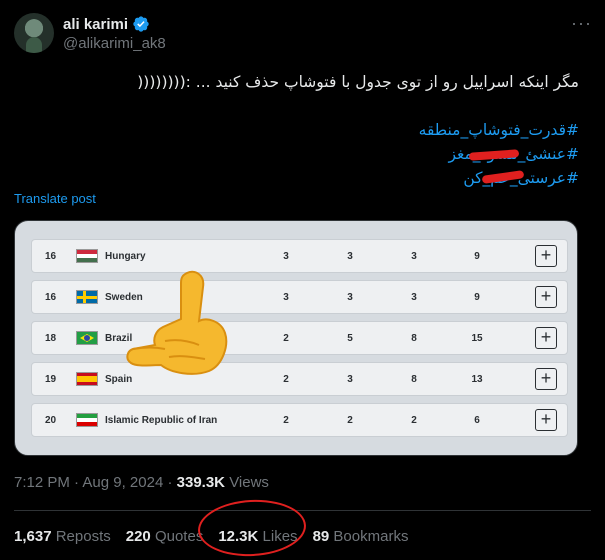 Image resolution: width=605 pixels, height=560 pixels. What do you see at coordinates (477, 420) in the screenshot?
I see `total-count: 6` at bounding box center [477, 420].